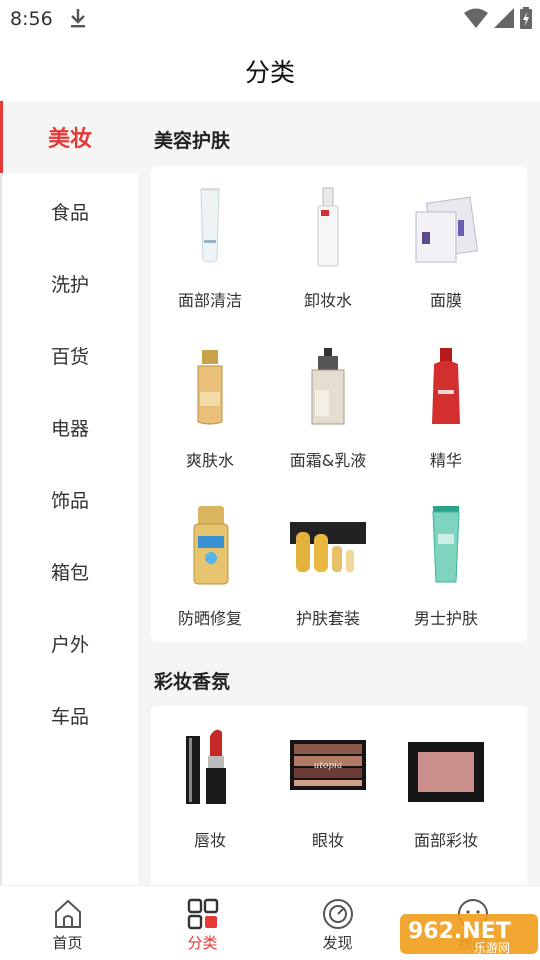  Describe the element at coordinates (67, 943) in the screenshot. I see `tab-label: 首页` at that location.